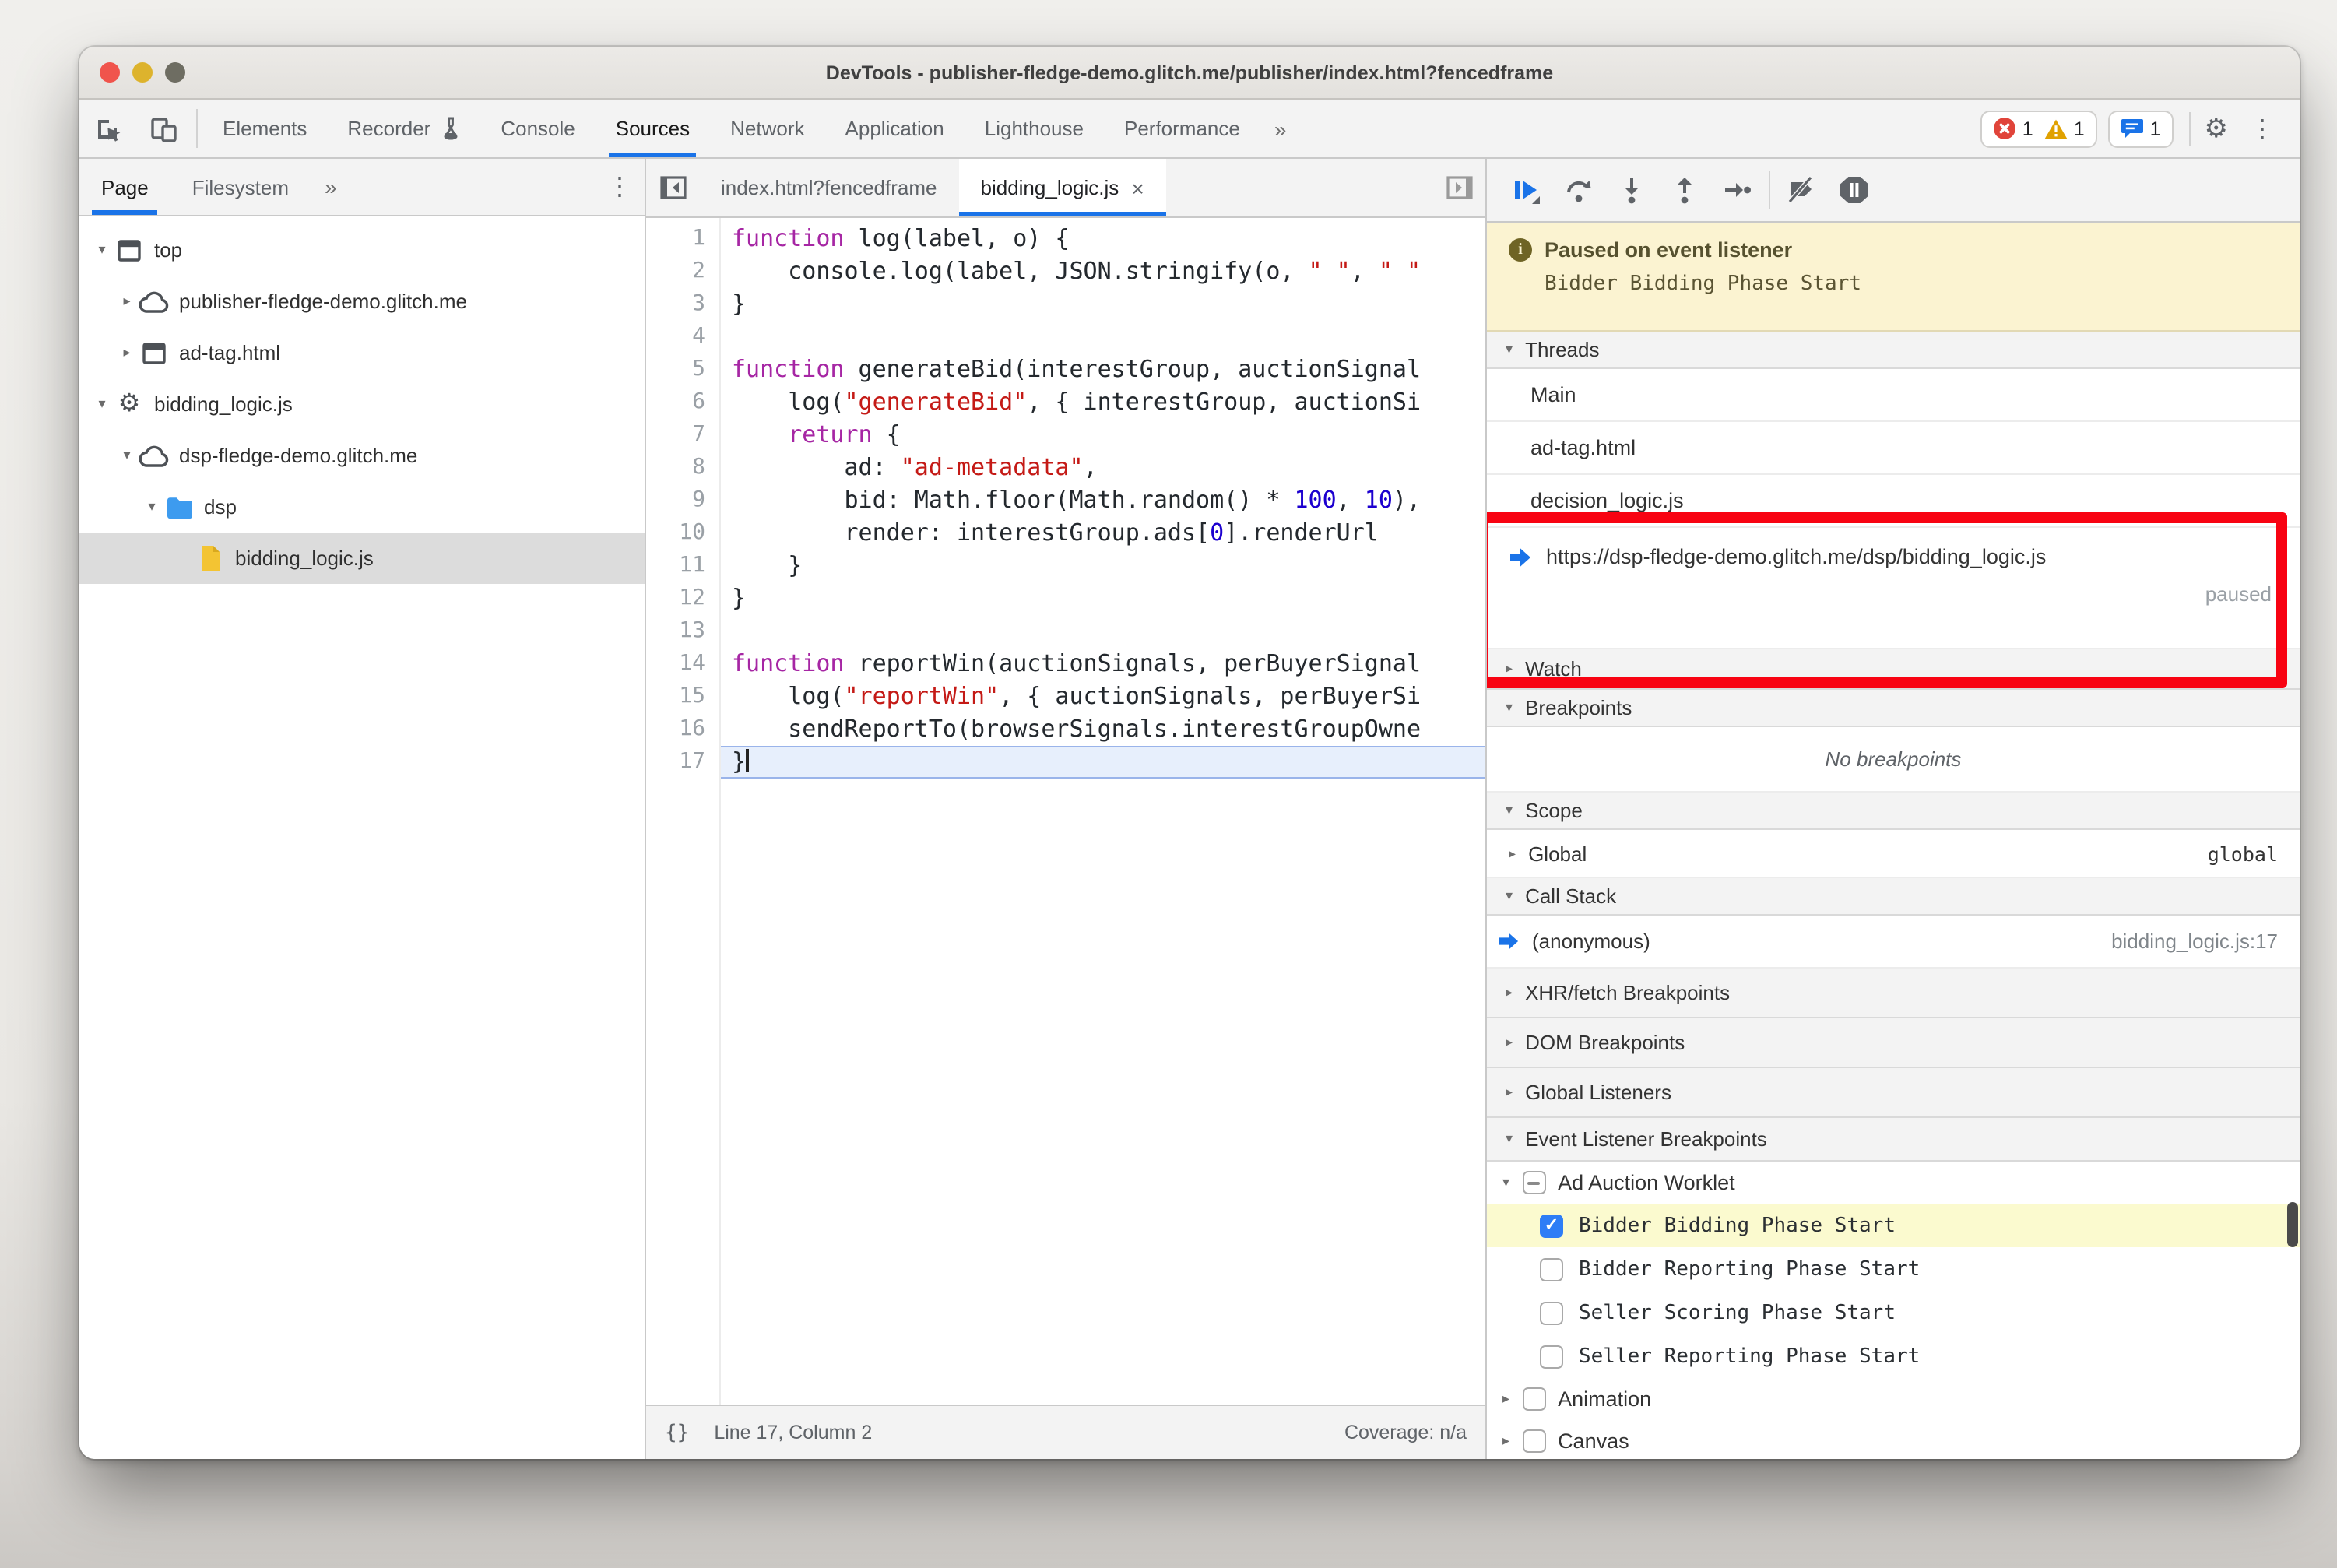  Describe the element at coordinates (1894, 350) in the screenshot. I see `threads-section-header: ▾ Threads` at that location.